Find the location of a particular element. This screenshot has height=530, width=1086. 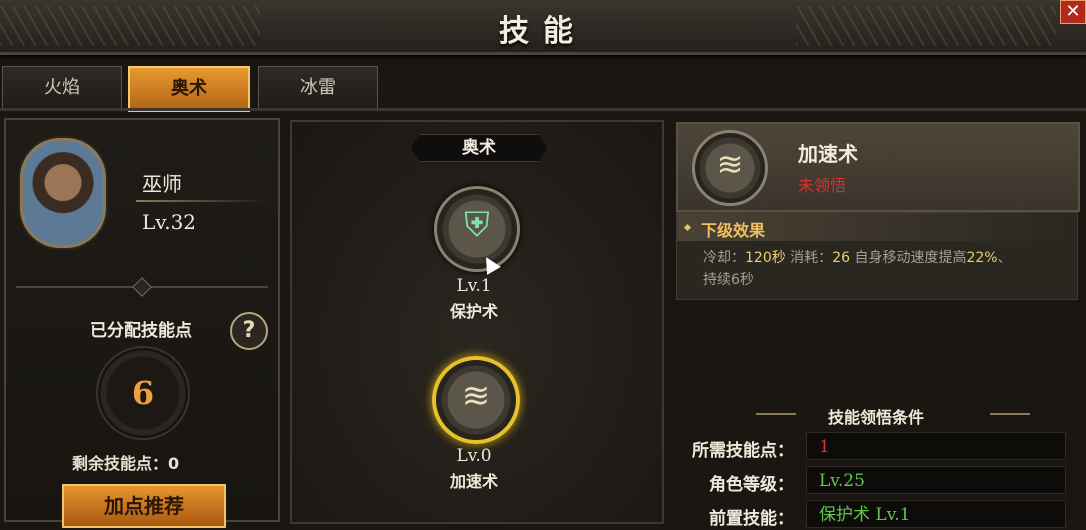

condition-value: Lv.25 is located at coordinates (936, 480).